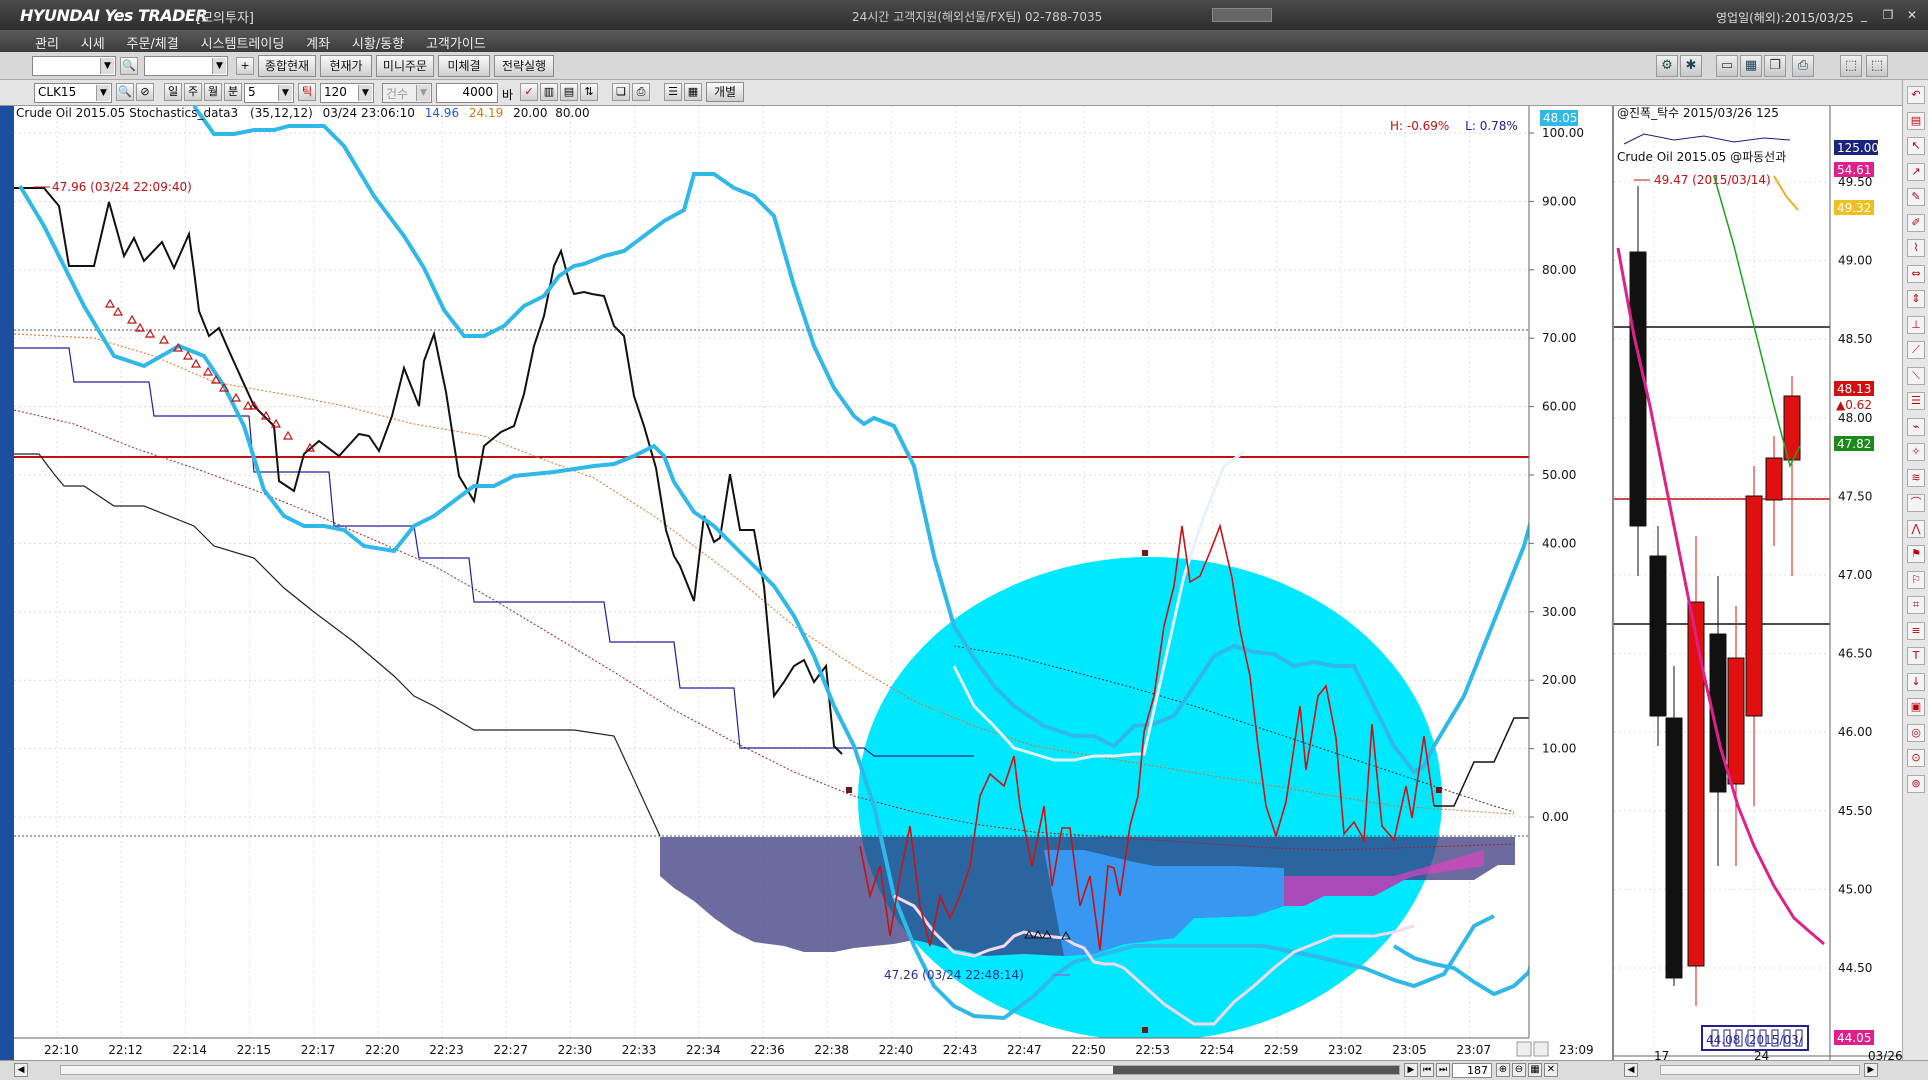  I want to click on monitor-icon: ▭, so click(1727, 66).